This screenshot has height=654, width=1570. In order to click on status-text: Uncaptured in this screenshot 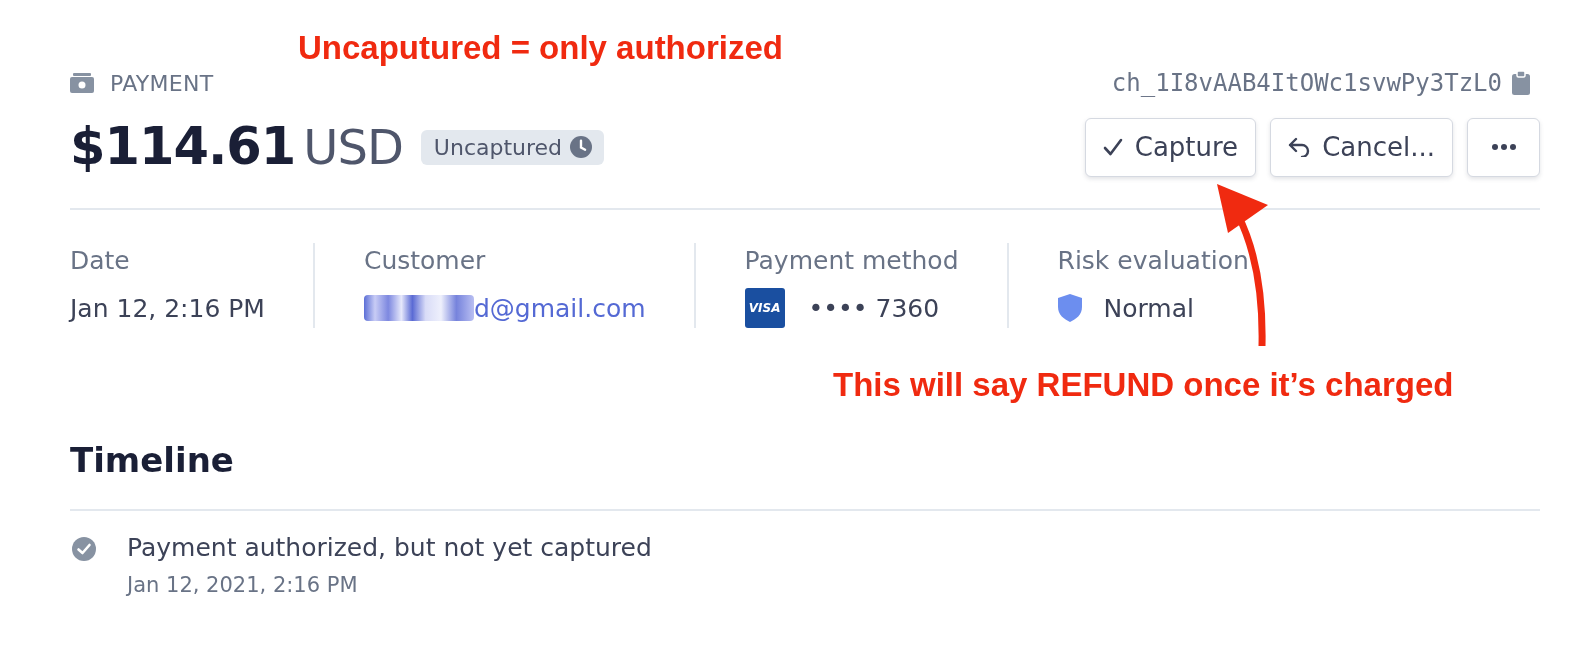, I will do `click(498, 147)`.